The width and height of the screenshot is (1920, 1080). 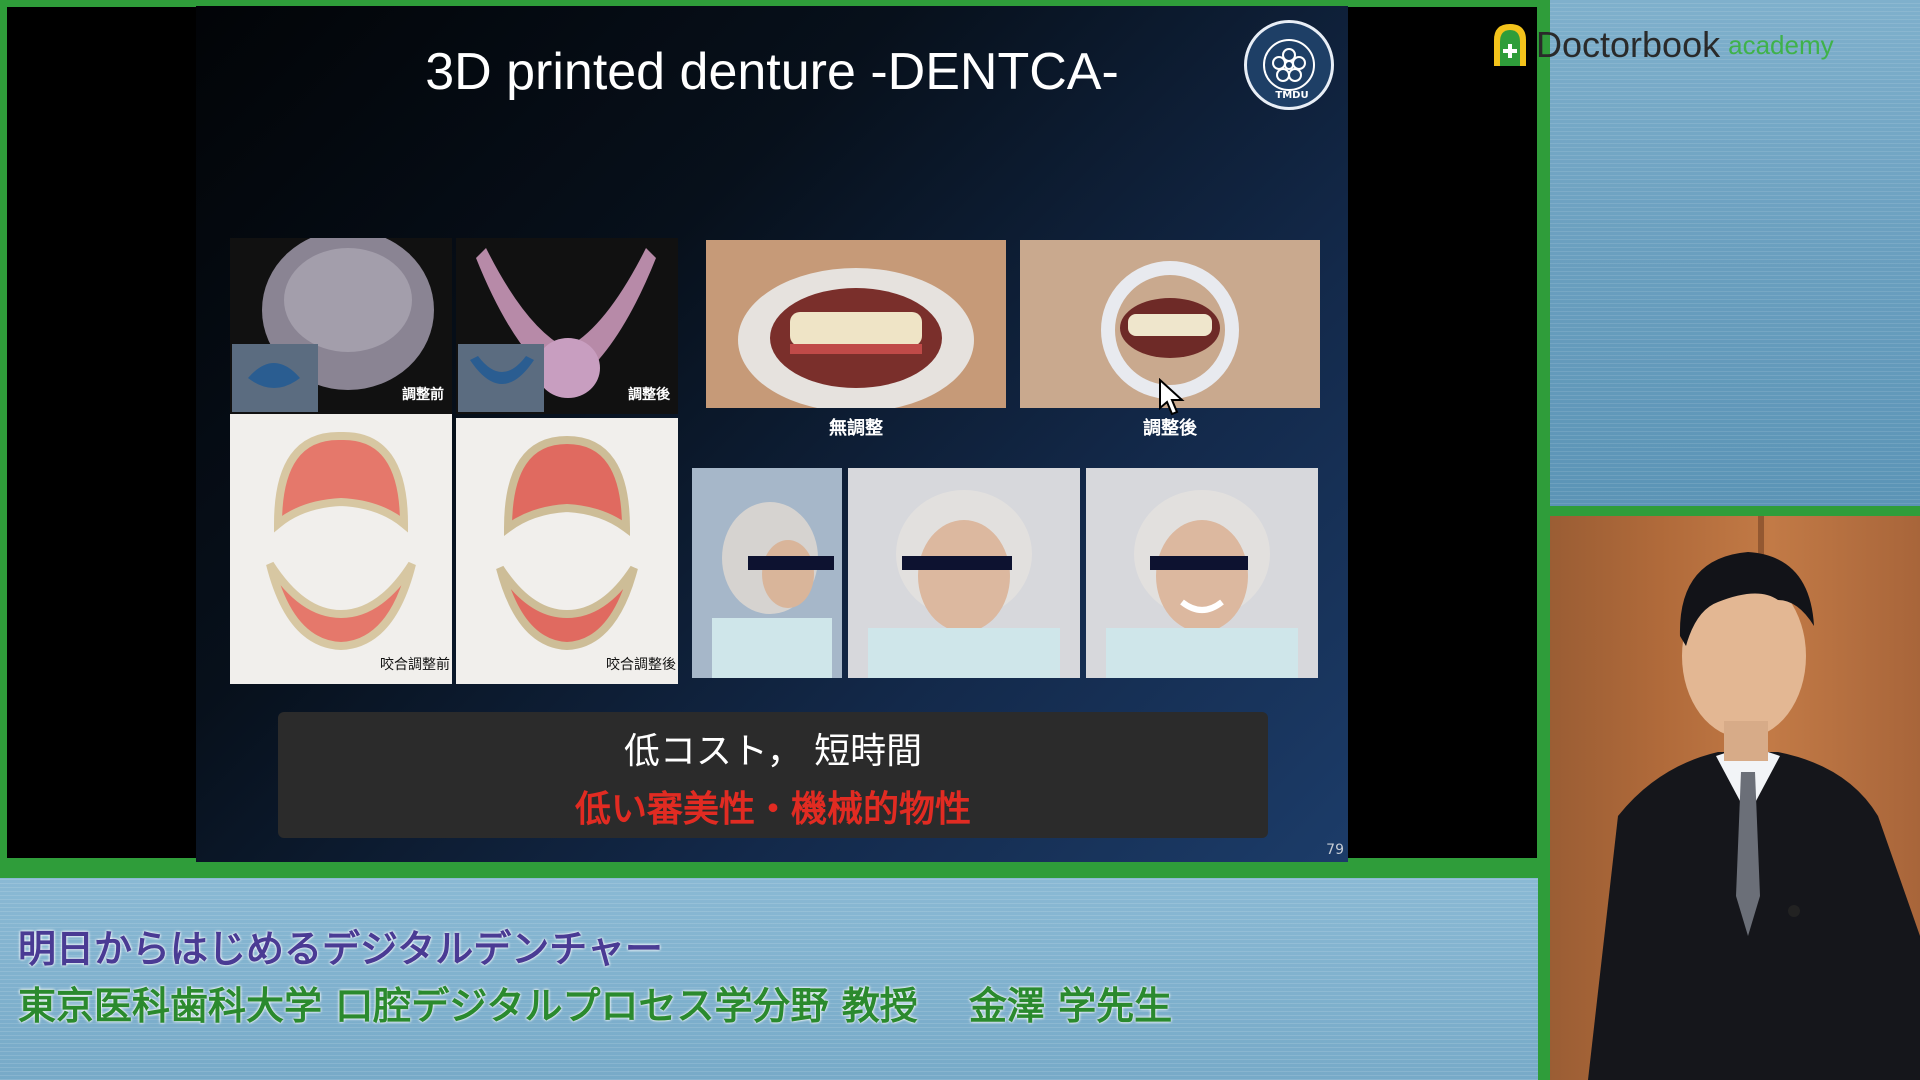 What do you see at coordinates (1734, 254) in the screenshot?
I see `right-top-panel` at bounding box center [1734, 254].